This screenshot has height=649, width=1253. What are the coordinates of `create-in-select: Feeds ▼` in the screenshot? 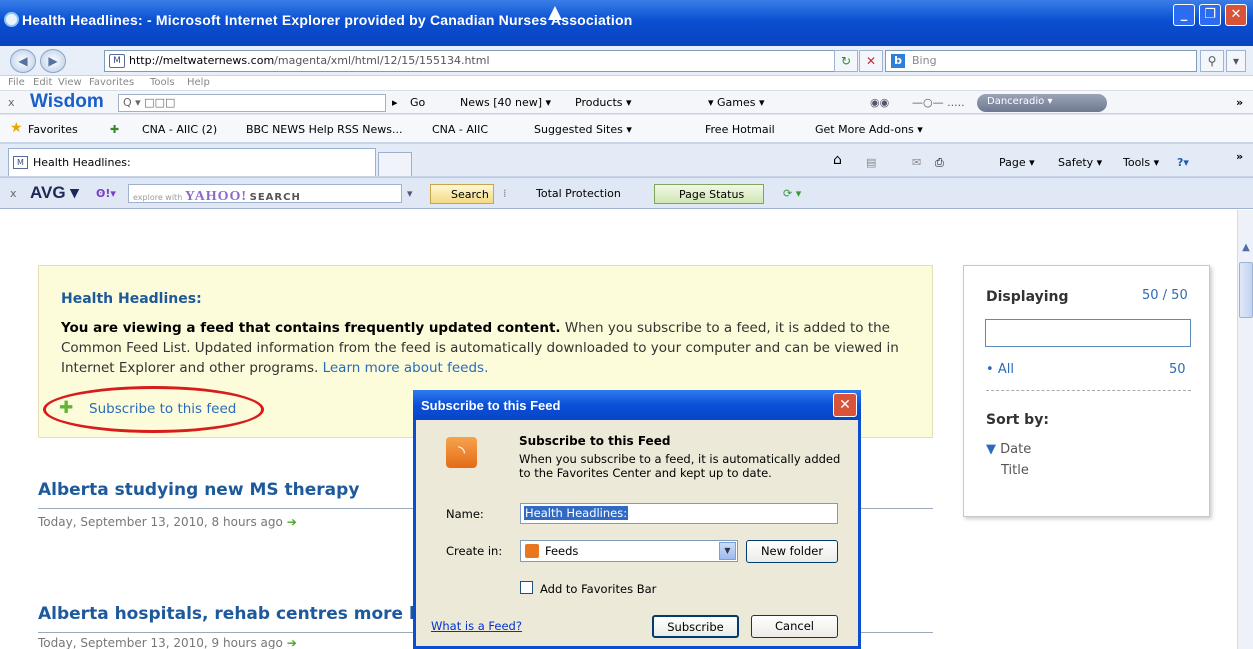 It's located at (629, 551).